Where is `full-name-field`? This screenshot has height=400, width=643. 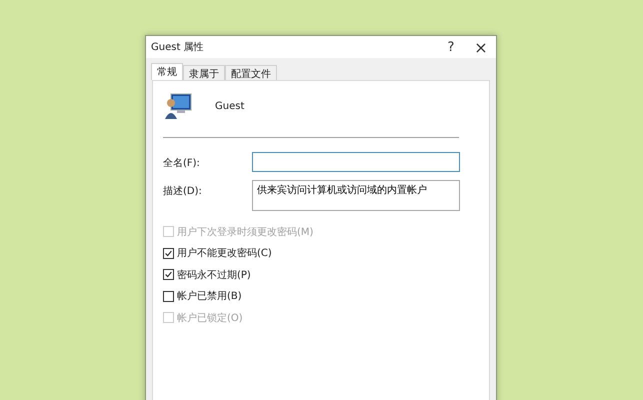
full-name-field is located at coordinates (356, 162).